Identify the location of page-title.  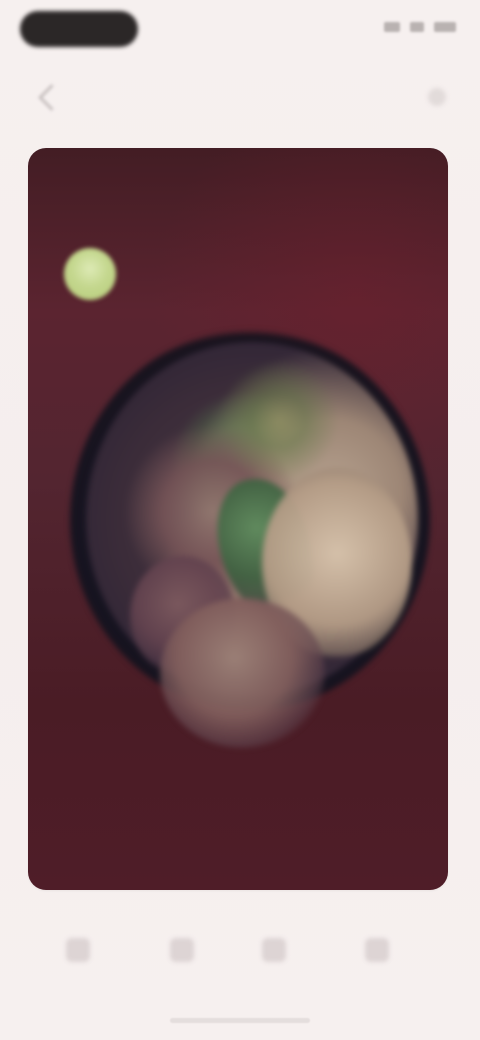
(146, 95).